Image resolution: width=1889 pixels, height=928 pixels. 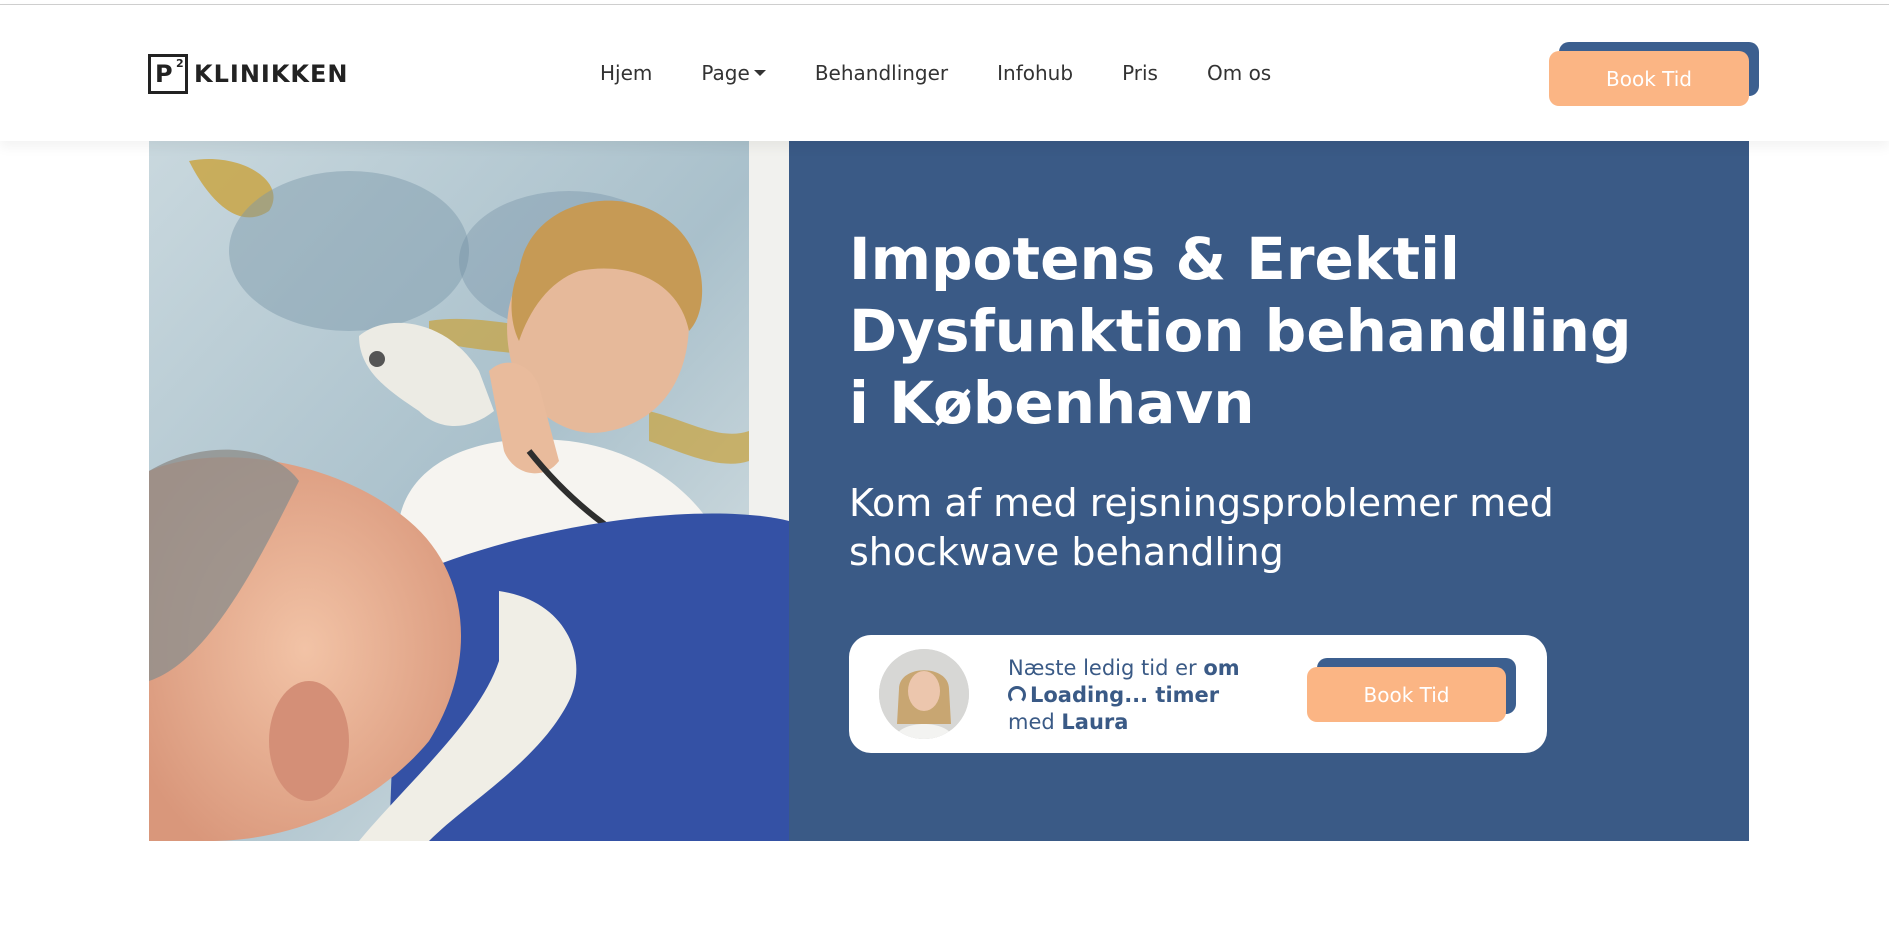 What do you see at coordinates (1102, 668) in the screenshot?
I see `availability-prefix: Næste ledig tid er` at bounding box center [1102, 668].